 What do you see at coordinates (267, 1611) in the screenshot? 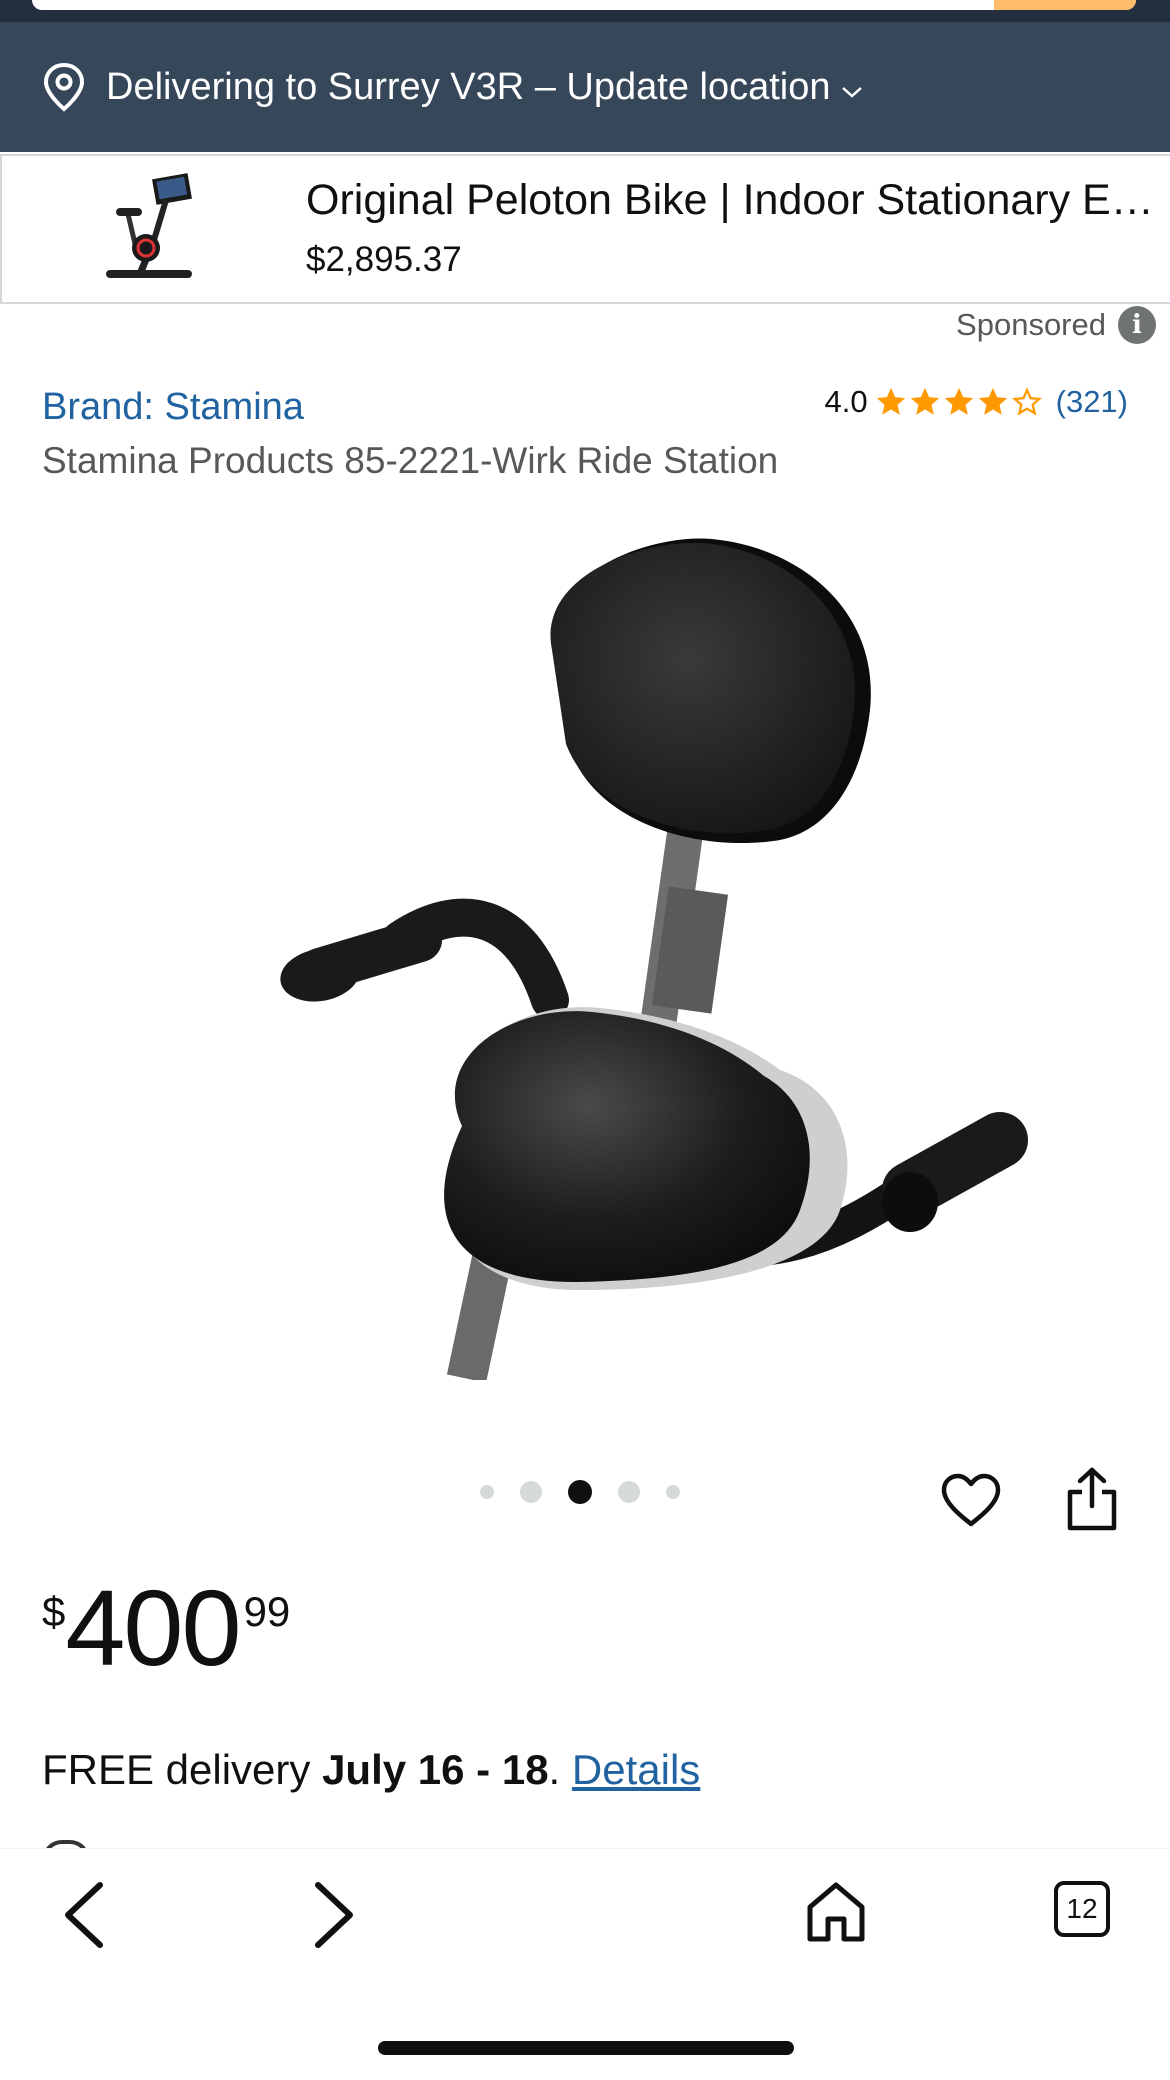
I see `price-fraction: 99` at bounding box center [267, 1611].